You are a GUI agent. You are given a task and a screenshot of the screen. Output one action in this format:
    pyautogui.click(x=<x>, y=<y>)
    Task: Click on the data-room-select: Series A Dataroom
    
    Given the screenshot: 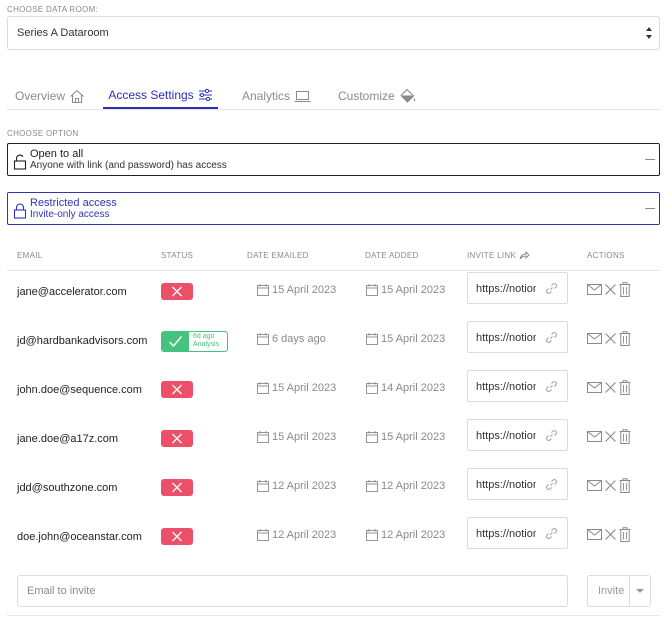 What is the action you would take?
    pyautogui.click(x=333, y=33)
    